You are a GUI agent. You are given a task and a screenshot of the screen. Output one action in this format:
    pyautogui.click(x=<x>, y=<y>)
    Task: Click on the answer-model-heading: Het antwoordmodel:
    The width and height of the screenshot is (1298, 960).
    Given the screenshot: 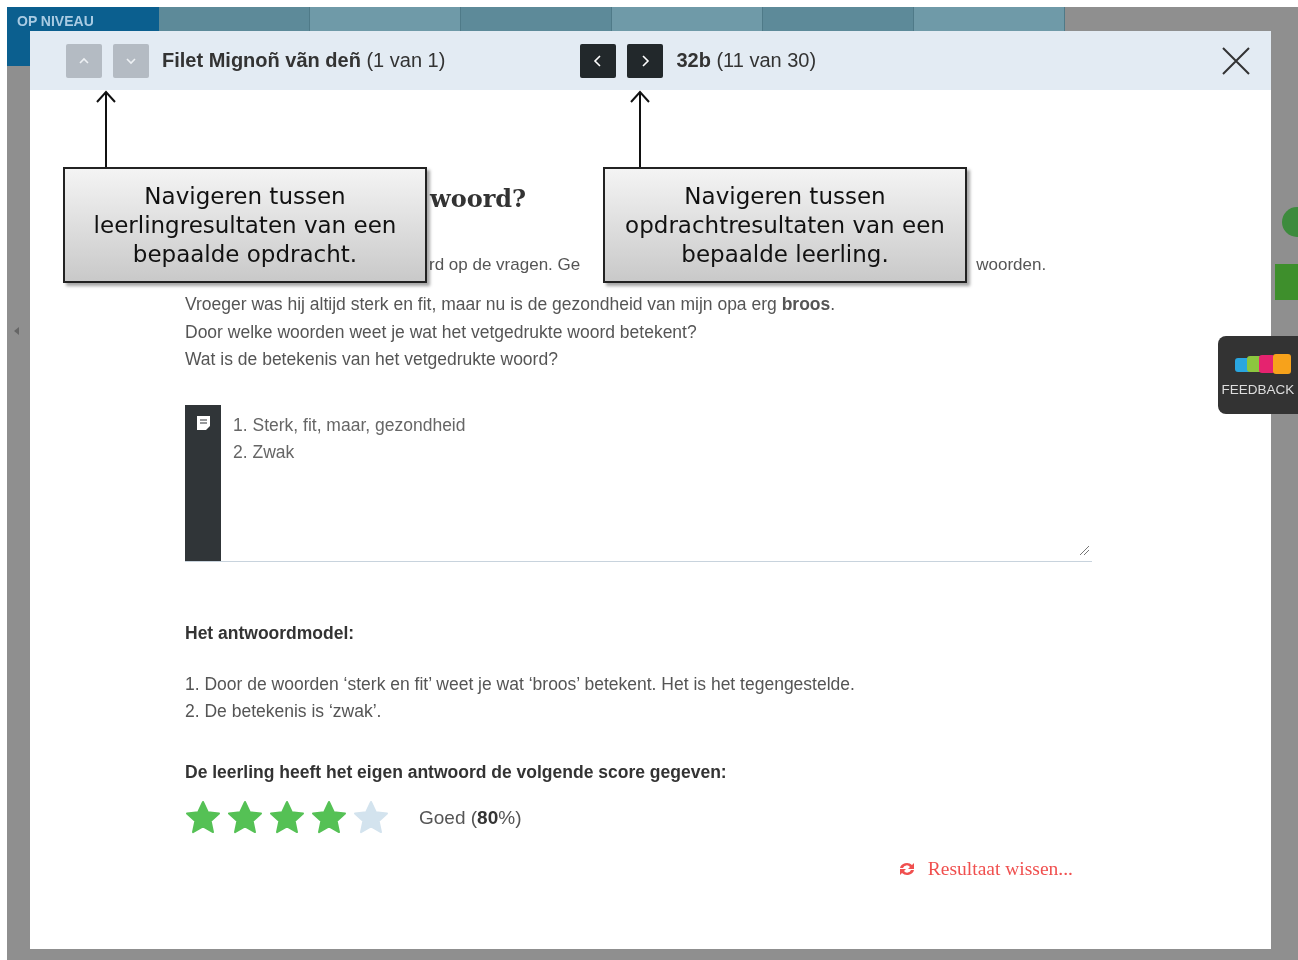 What is the action you would take?
    pyautogui.click(x=270, y=633)
    